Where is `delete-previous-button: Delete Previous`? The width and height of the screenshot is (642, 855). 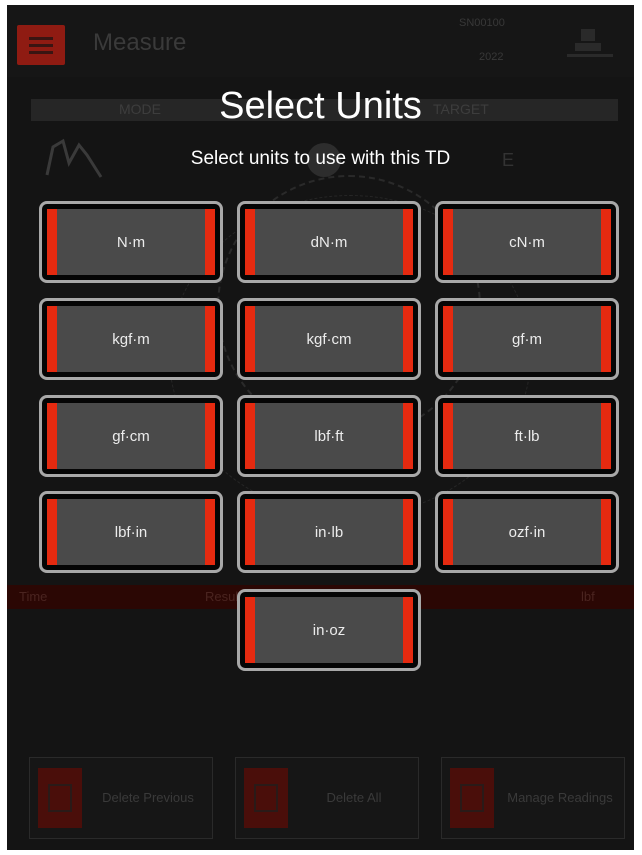 delete-previous-button: Delete Previous is located at coordinates (121, 798).